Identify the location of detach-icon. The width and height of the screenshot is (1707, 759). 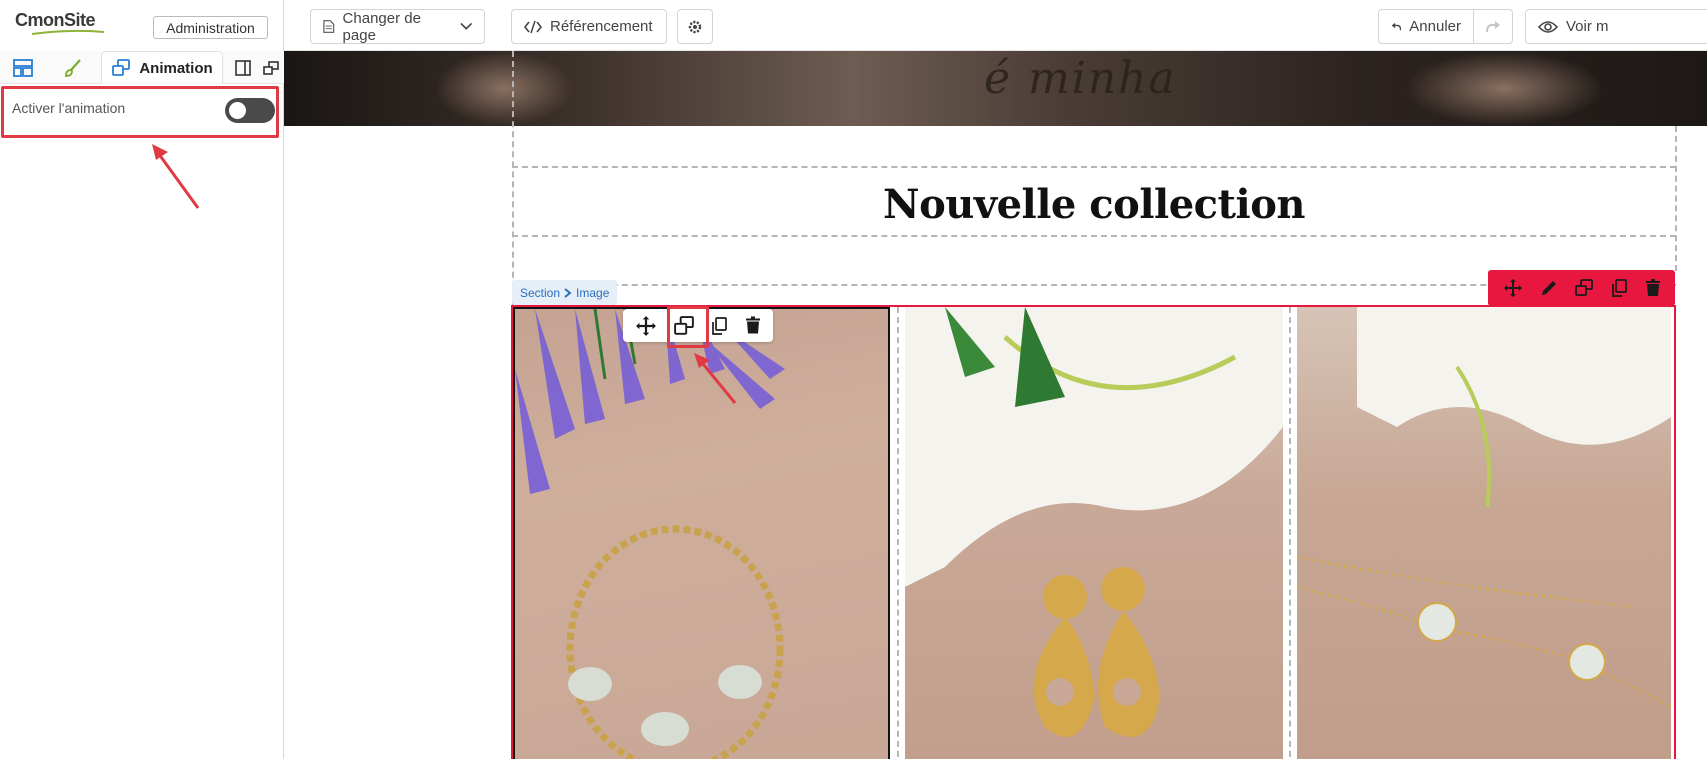
(271, 67).